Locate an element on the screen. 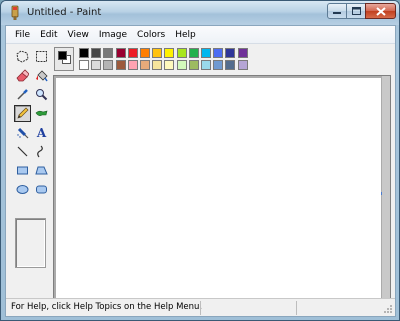 The width and height of the screenshot is (400, 321). paint-app-icon is located at coordinates (15, 12).